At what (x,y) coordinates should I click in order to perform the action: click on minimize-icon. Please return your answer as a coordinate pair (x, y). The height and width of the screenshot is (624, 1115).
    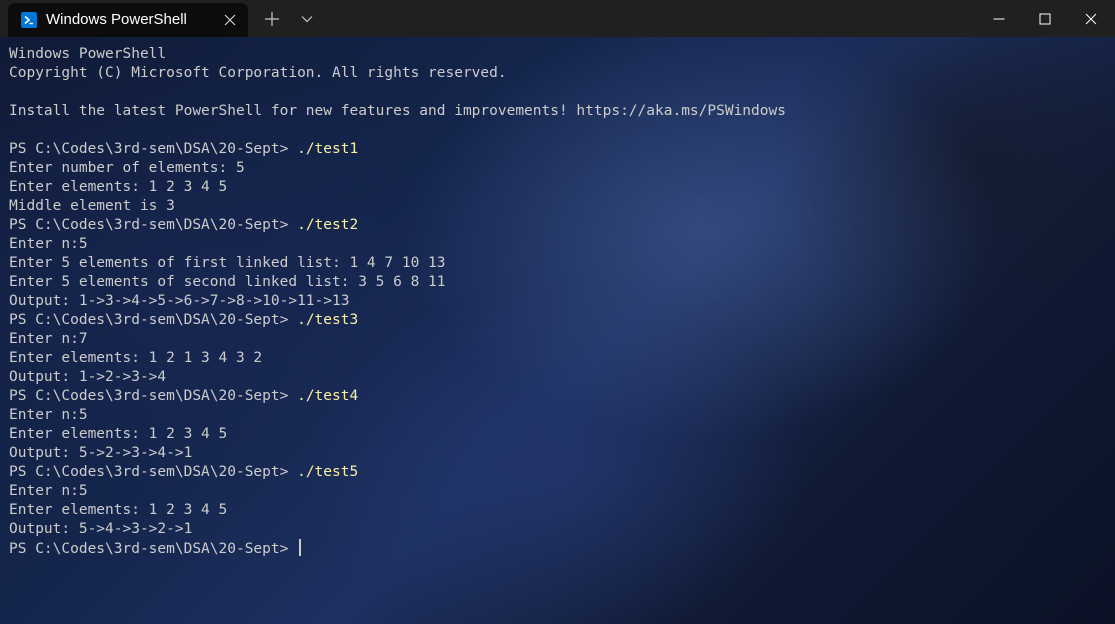
    Looking at the image, I should click on (999, 18).